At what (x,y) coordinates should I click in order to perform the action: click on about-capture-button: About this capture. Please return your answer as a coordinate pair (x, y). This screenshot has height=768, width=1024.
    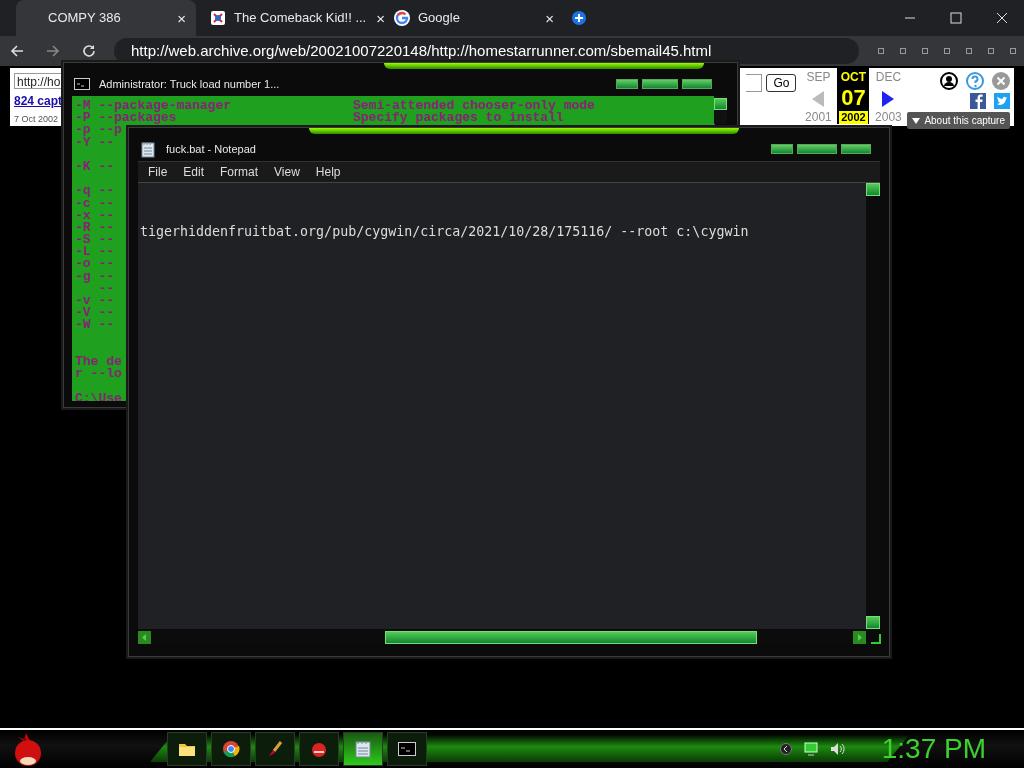
    Looking at the image, I should click on (958, 120).